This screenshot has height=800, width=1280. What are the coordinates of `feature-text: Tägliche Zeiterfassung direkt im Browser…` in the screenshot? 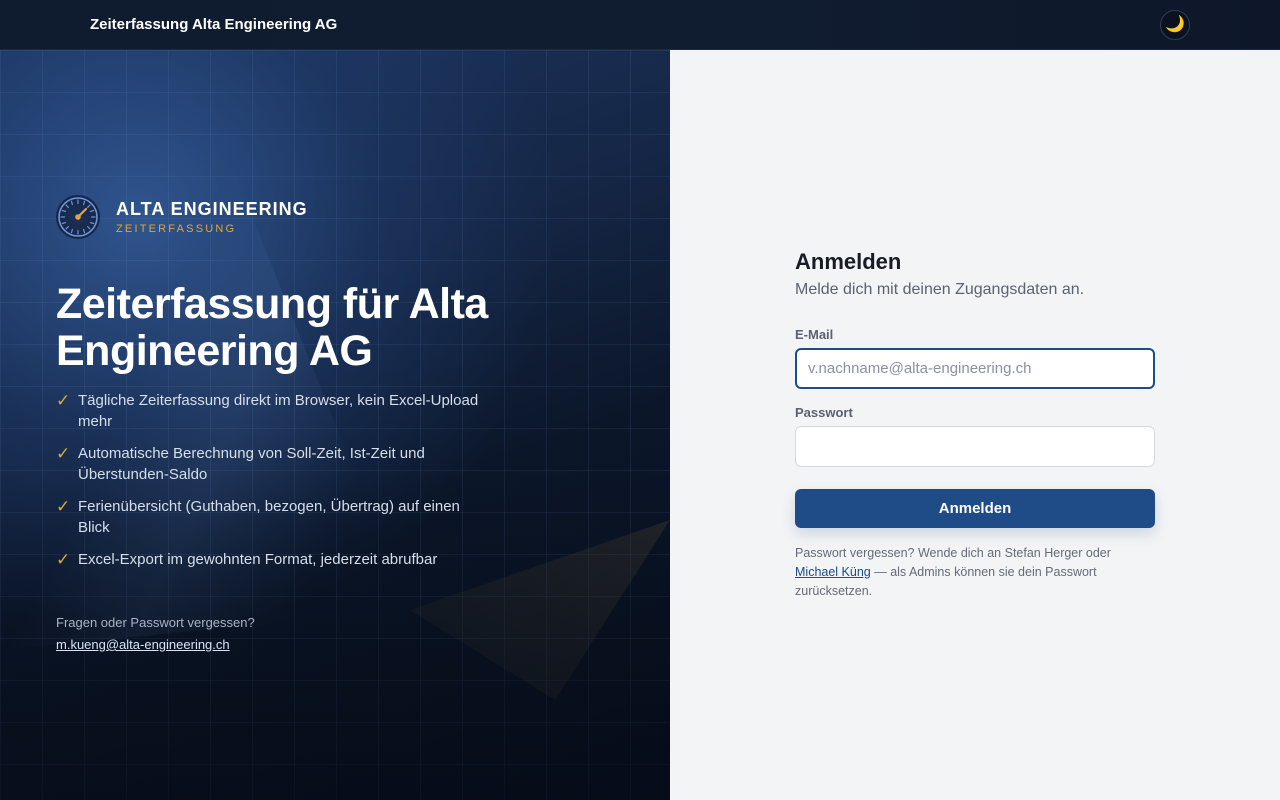 It's located at (278, 411).